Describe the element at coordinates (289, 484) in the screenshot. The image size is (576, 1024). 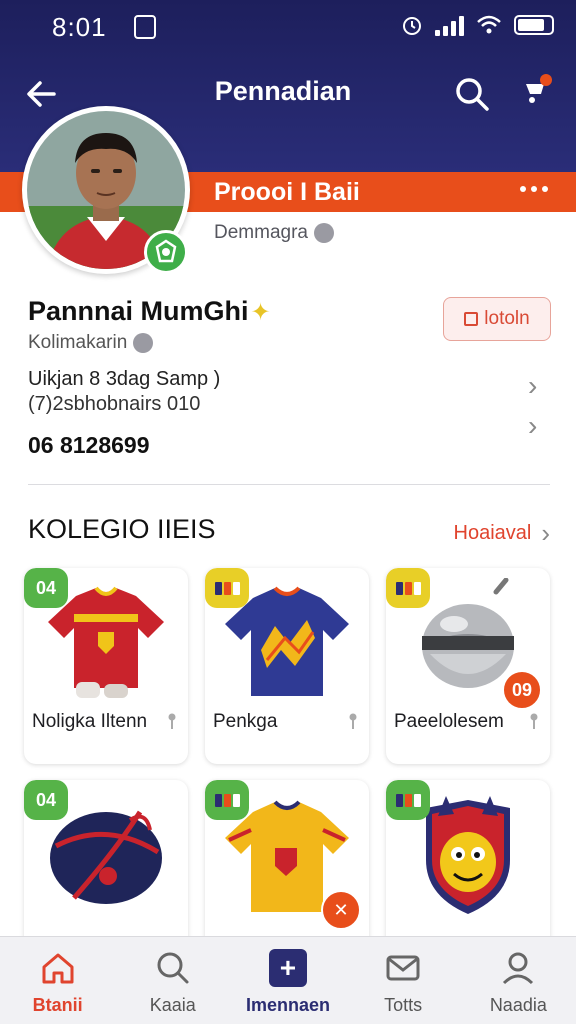
I see `divider` at that location.